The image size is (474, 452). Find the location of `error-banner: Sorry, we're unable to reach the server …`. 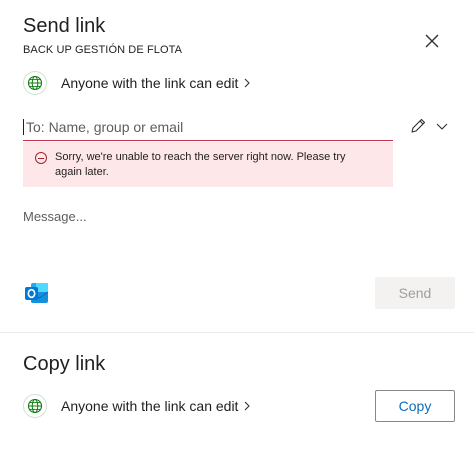

error-banner: Sorry, we're unable to reach the server … is located at coordinates (208, 164).